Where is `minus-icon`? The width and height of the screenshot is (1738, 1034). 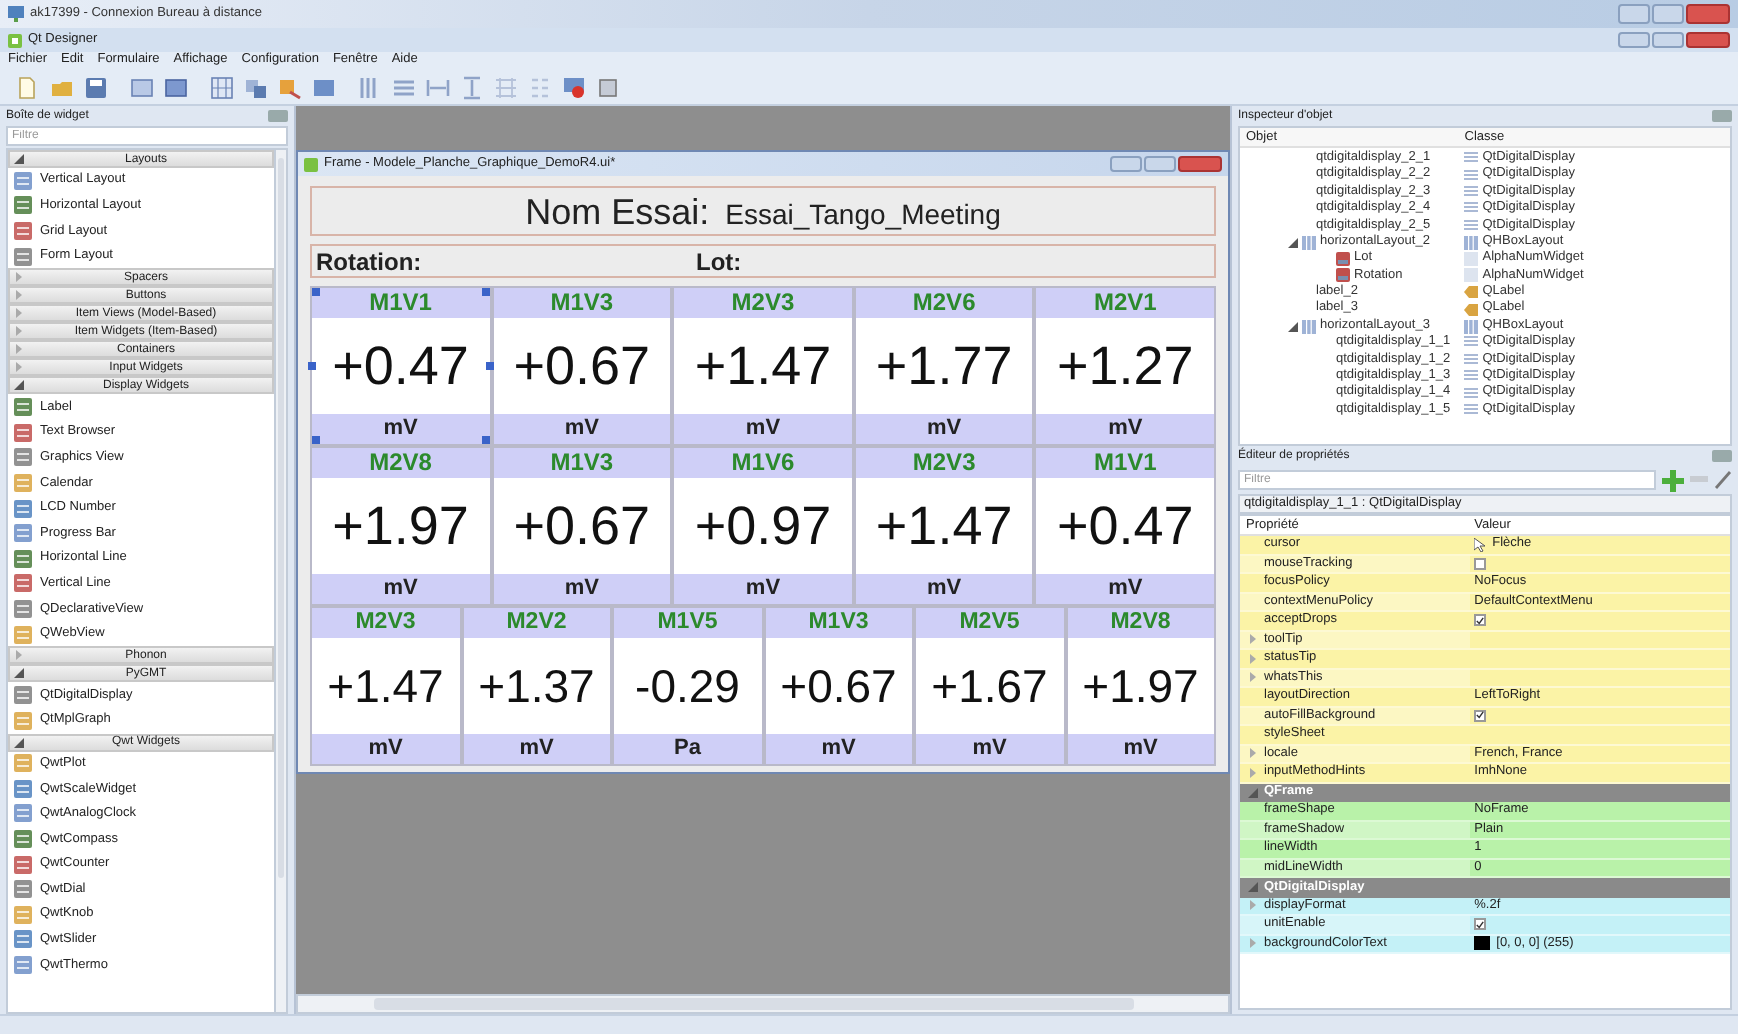
minus-icon is located at coordinates (1699, 480).